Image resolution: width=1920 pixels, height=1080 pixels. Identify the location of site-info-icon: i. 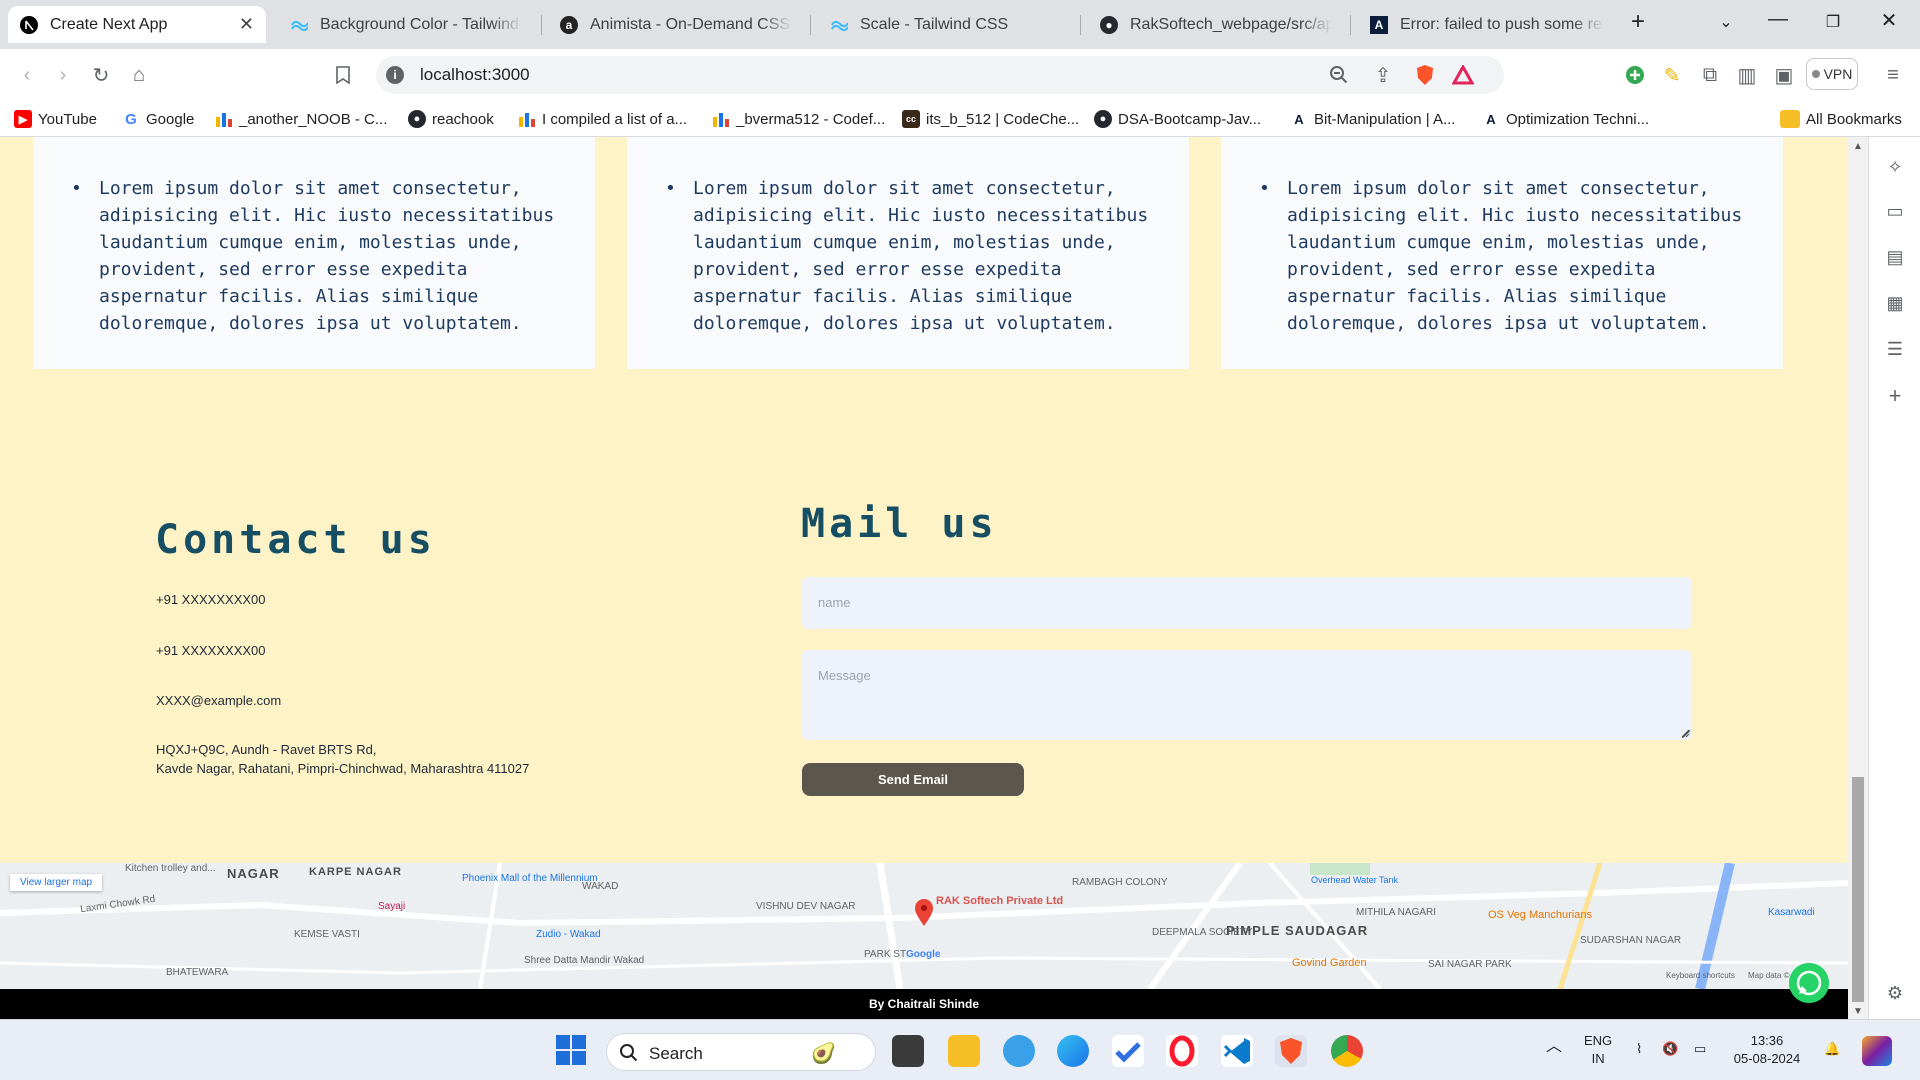
(395, 75).